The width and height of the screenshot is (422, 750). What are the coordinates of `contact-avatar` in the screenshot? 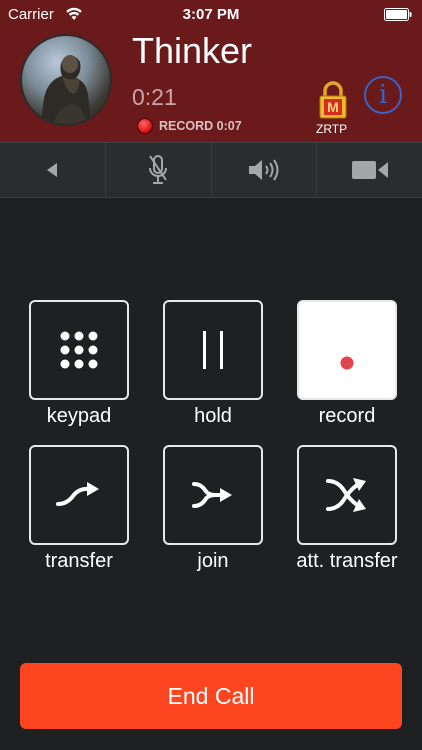 It's located at (66, 80).